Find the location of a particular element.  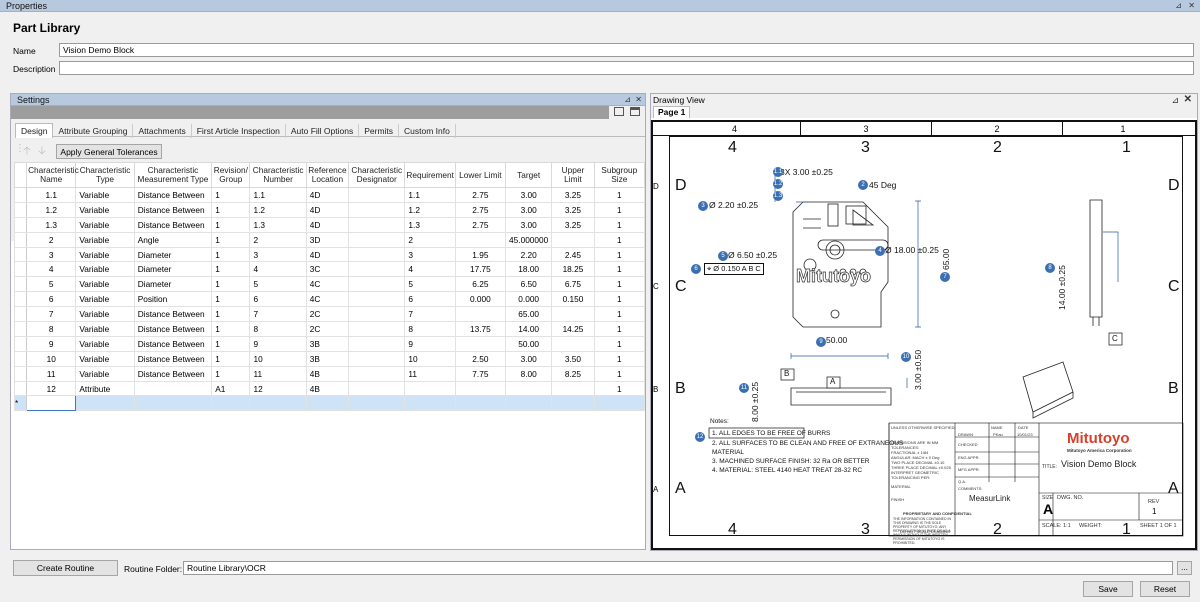

table-cell: 4 is located at coordinates (51, 269).